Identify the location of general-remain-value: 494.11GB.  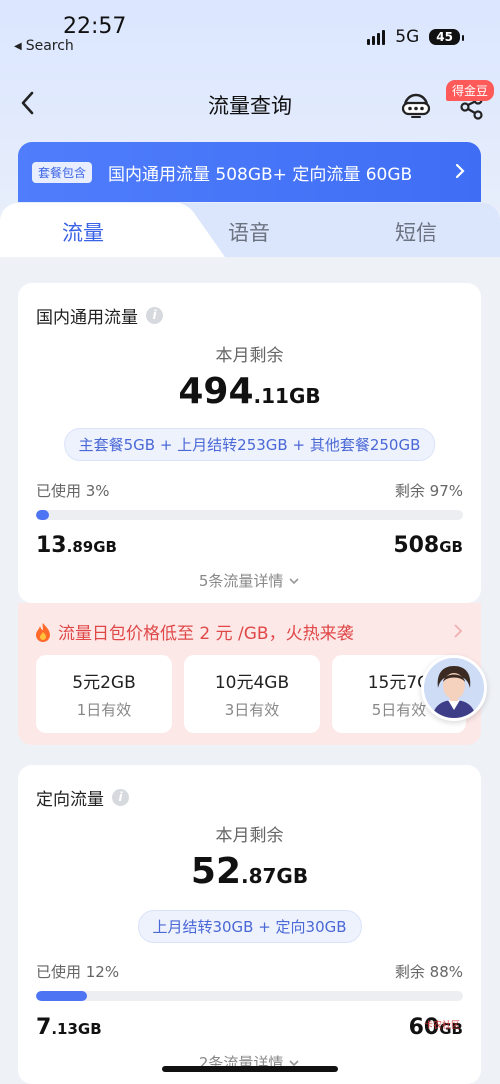
(249, 391).